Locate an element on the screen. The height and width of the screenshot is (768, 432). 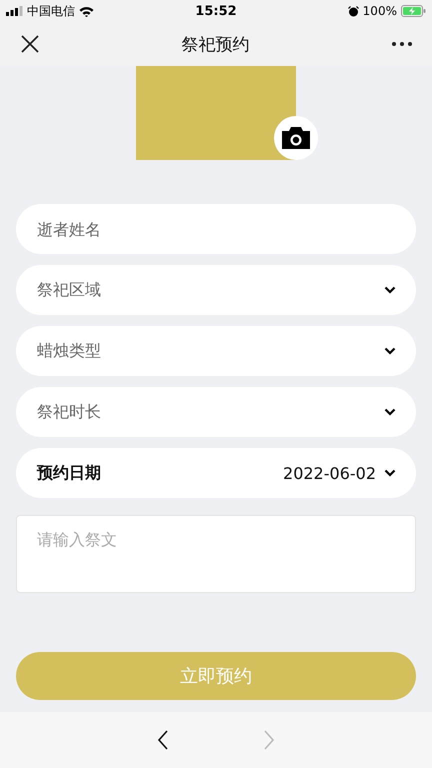
wifi-icon is located at coordinates (86, 11).